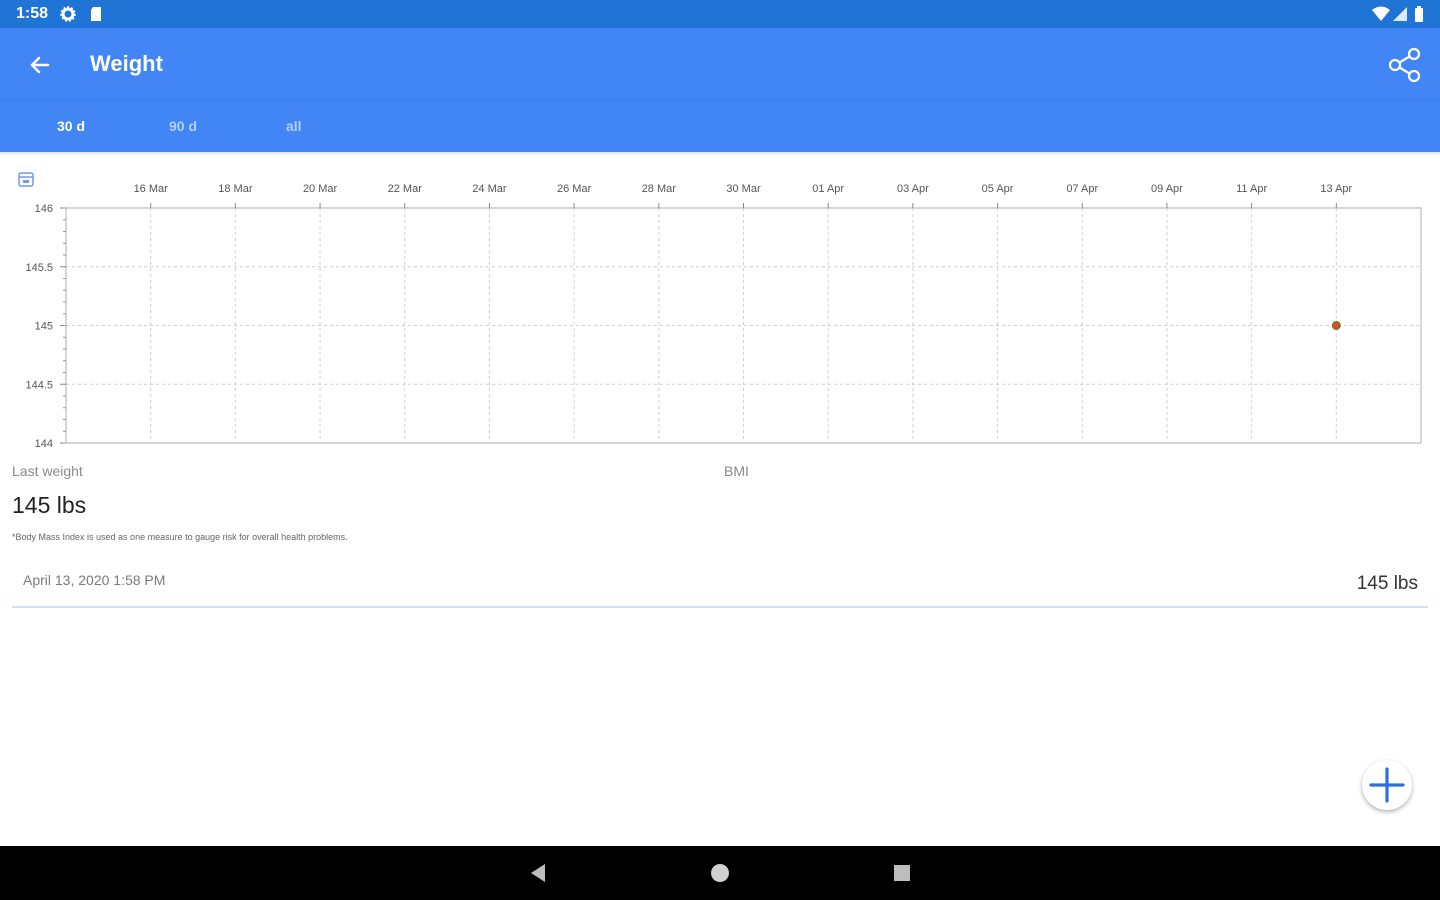 The image size is (1440, 900). What do you see at coordinates (44, 209) in the screenshot?
I see `y-tick-label: 146` at bounding box center [44, 209].